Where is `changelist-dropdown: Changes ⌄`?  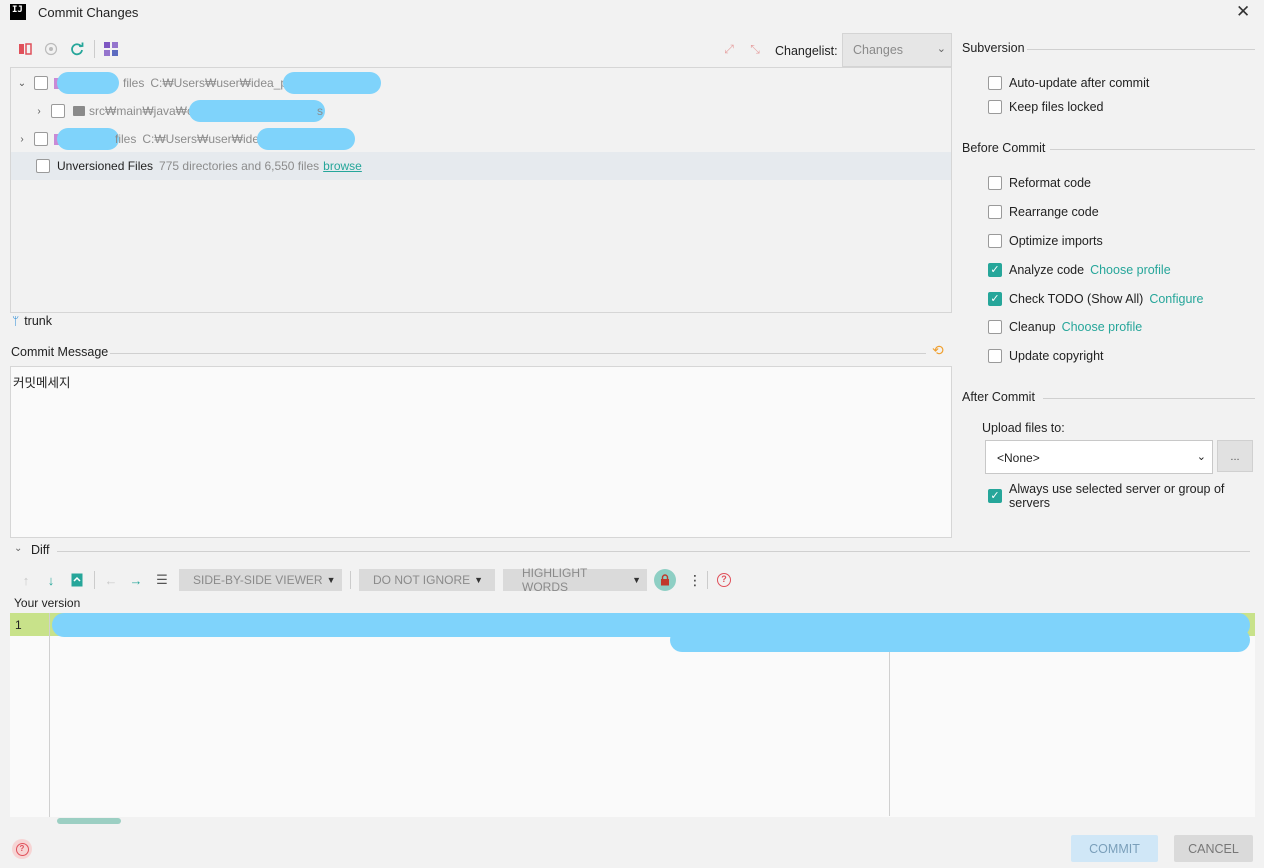
changelist-dropdown: Changes ⌄ is located at coordinates (897, 50).